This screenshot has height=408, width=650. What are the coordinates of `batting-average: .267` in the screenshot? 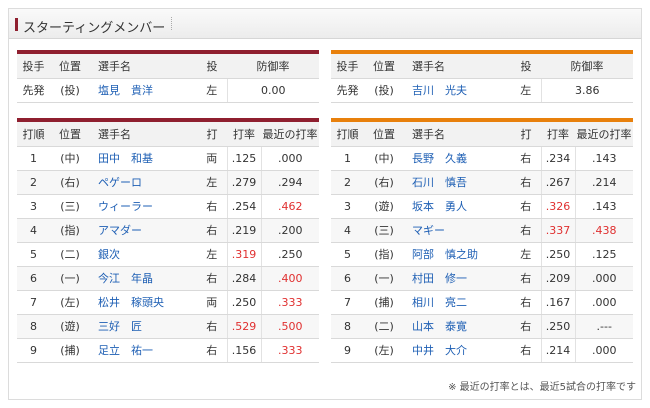 It's located at (557, 182).